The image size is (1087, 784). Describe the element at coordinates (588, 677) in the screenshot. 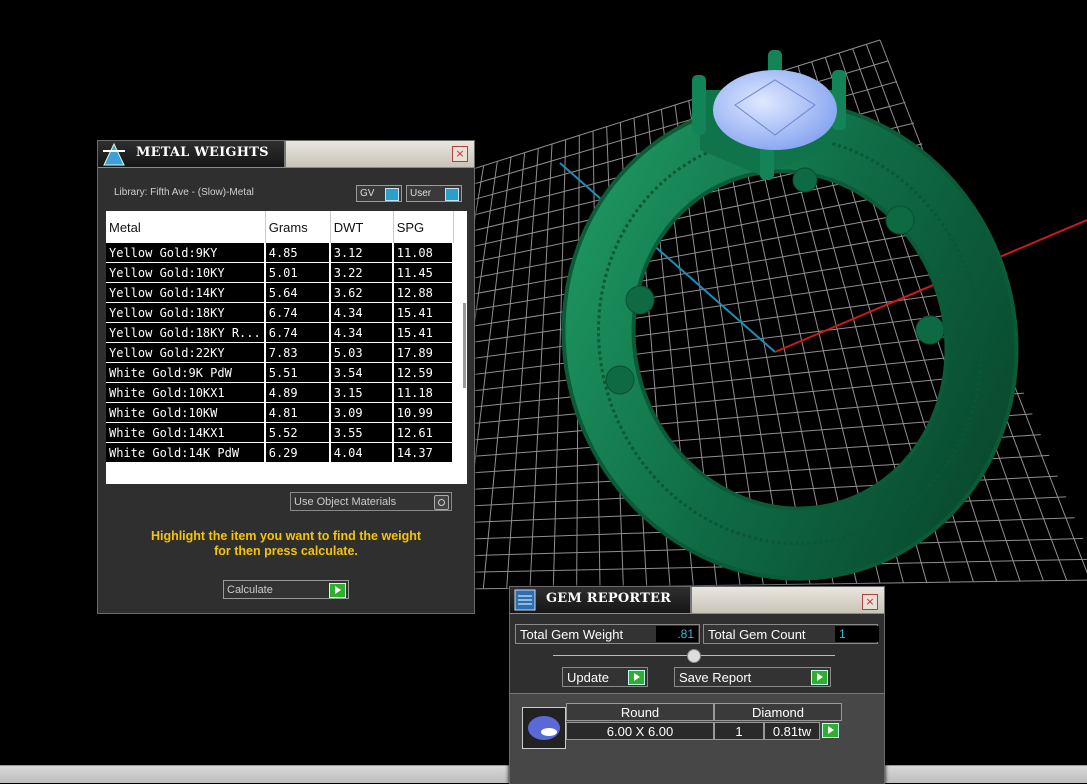

I see `update-label: Update` at that location.